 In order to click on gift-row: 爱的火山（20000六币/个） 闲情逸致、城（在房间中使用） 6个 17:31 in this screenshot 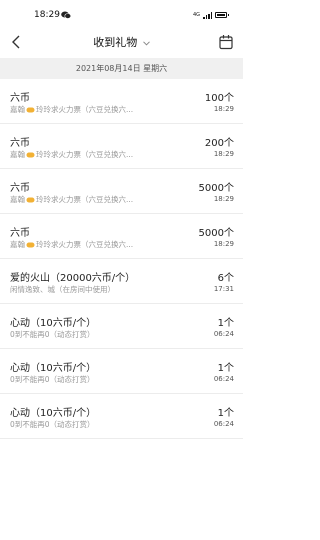, I will do `click(121, 281)`.